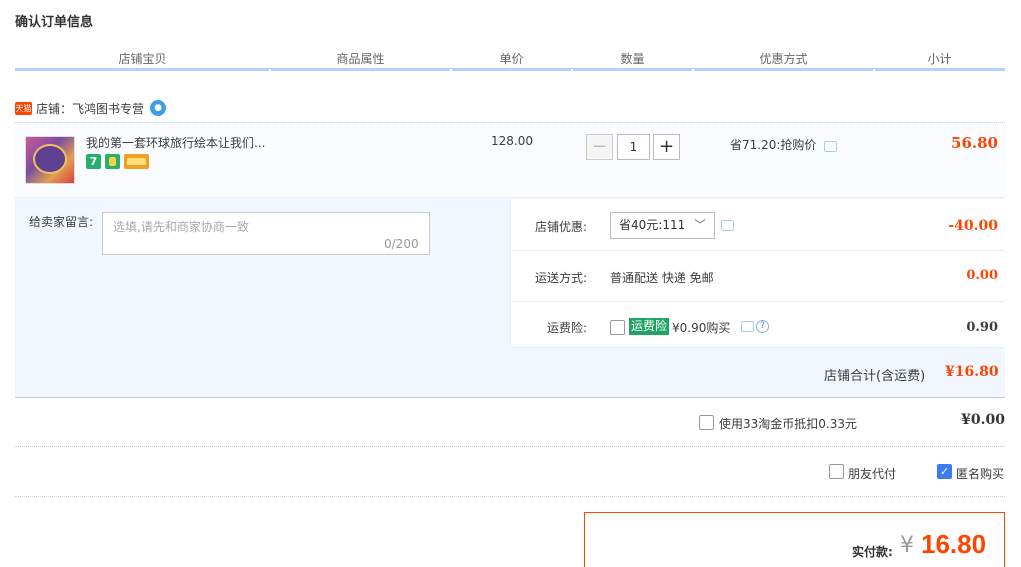  What do you see at coordinates (944, 471) in the screenshot?
I see `anonymous-checkbox: ✓` at bounding box center [944, 471].